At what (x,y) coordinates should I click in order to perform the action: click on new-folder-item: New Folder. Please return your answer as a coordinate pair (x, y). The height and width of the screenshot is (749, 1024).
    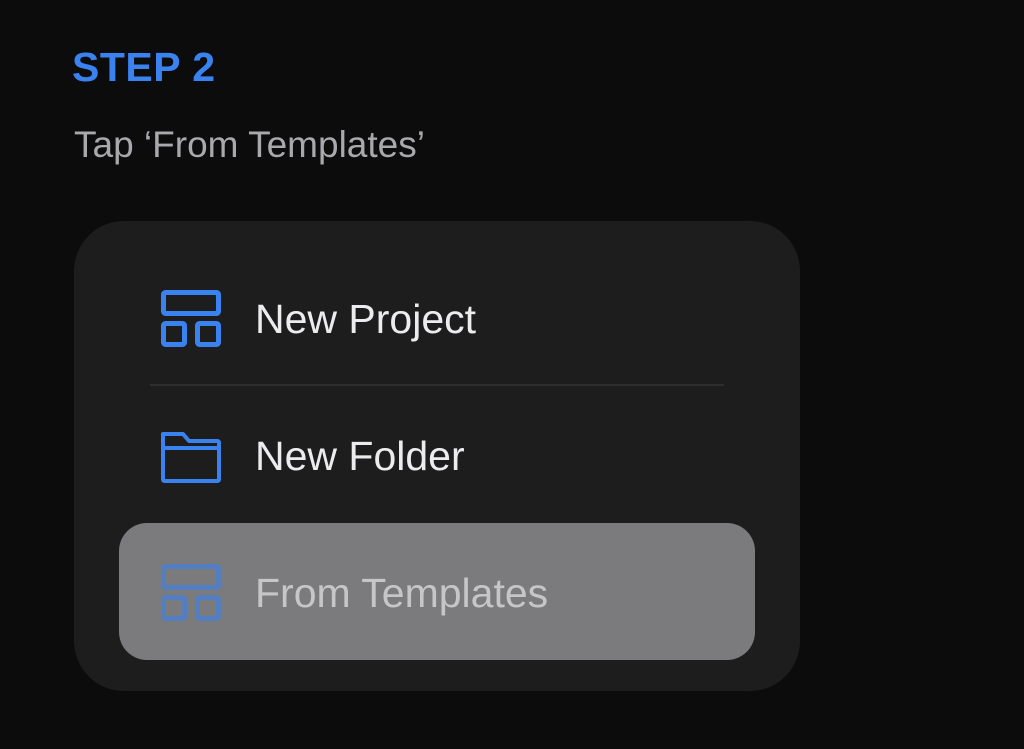
    Looking at the image, I should click on (437, 454).